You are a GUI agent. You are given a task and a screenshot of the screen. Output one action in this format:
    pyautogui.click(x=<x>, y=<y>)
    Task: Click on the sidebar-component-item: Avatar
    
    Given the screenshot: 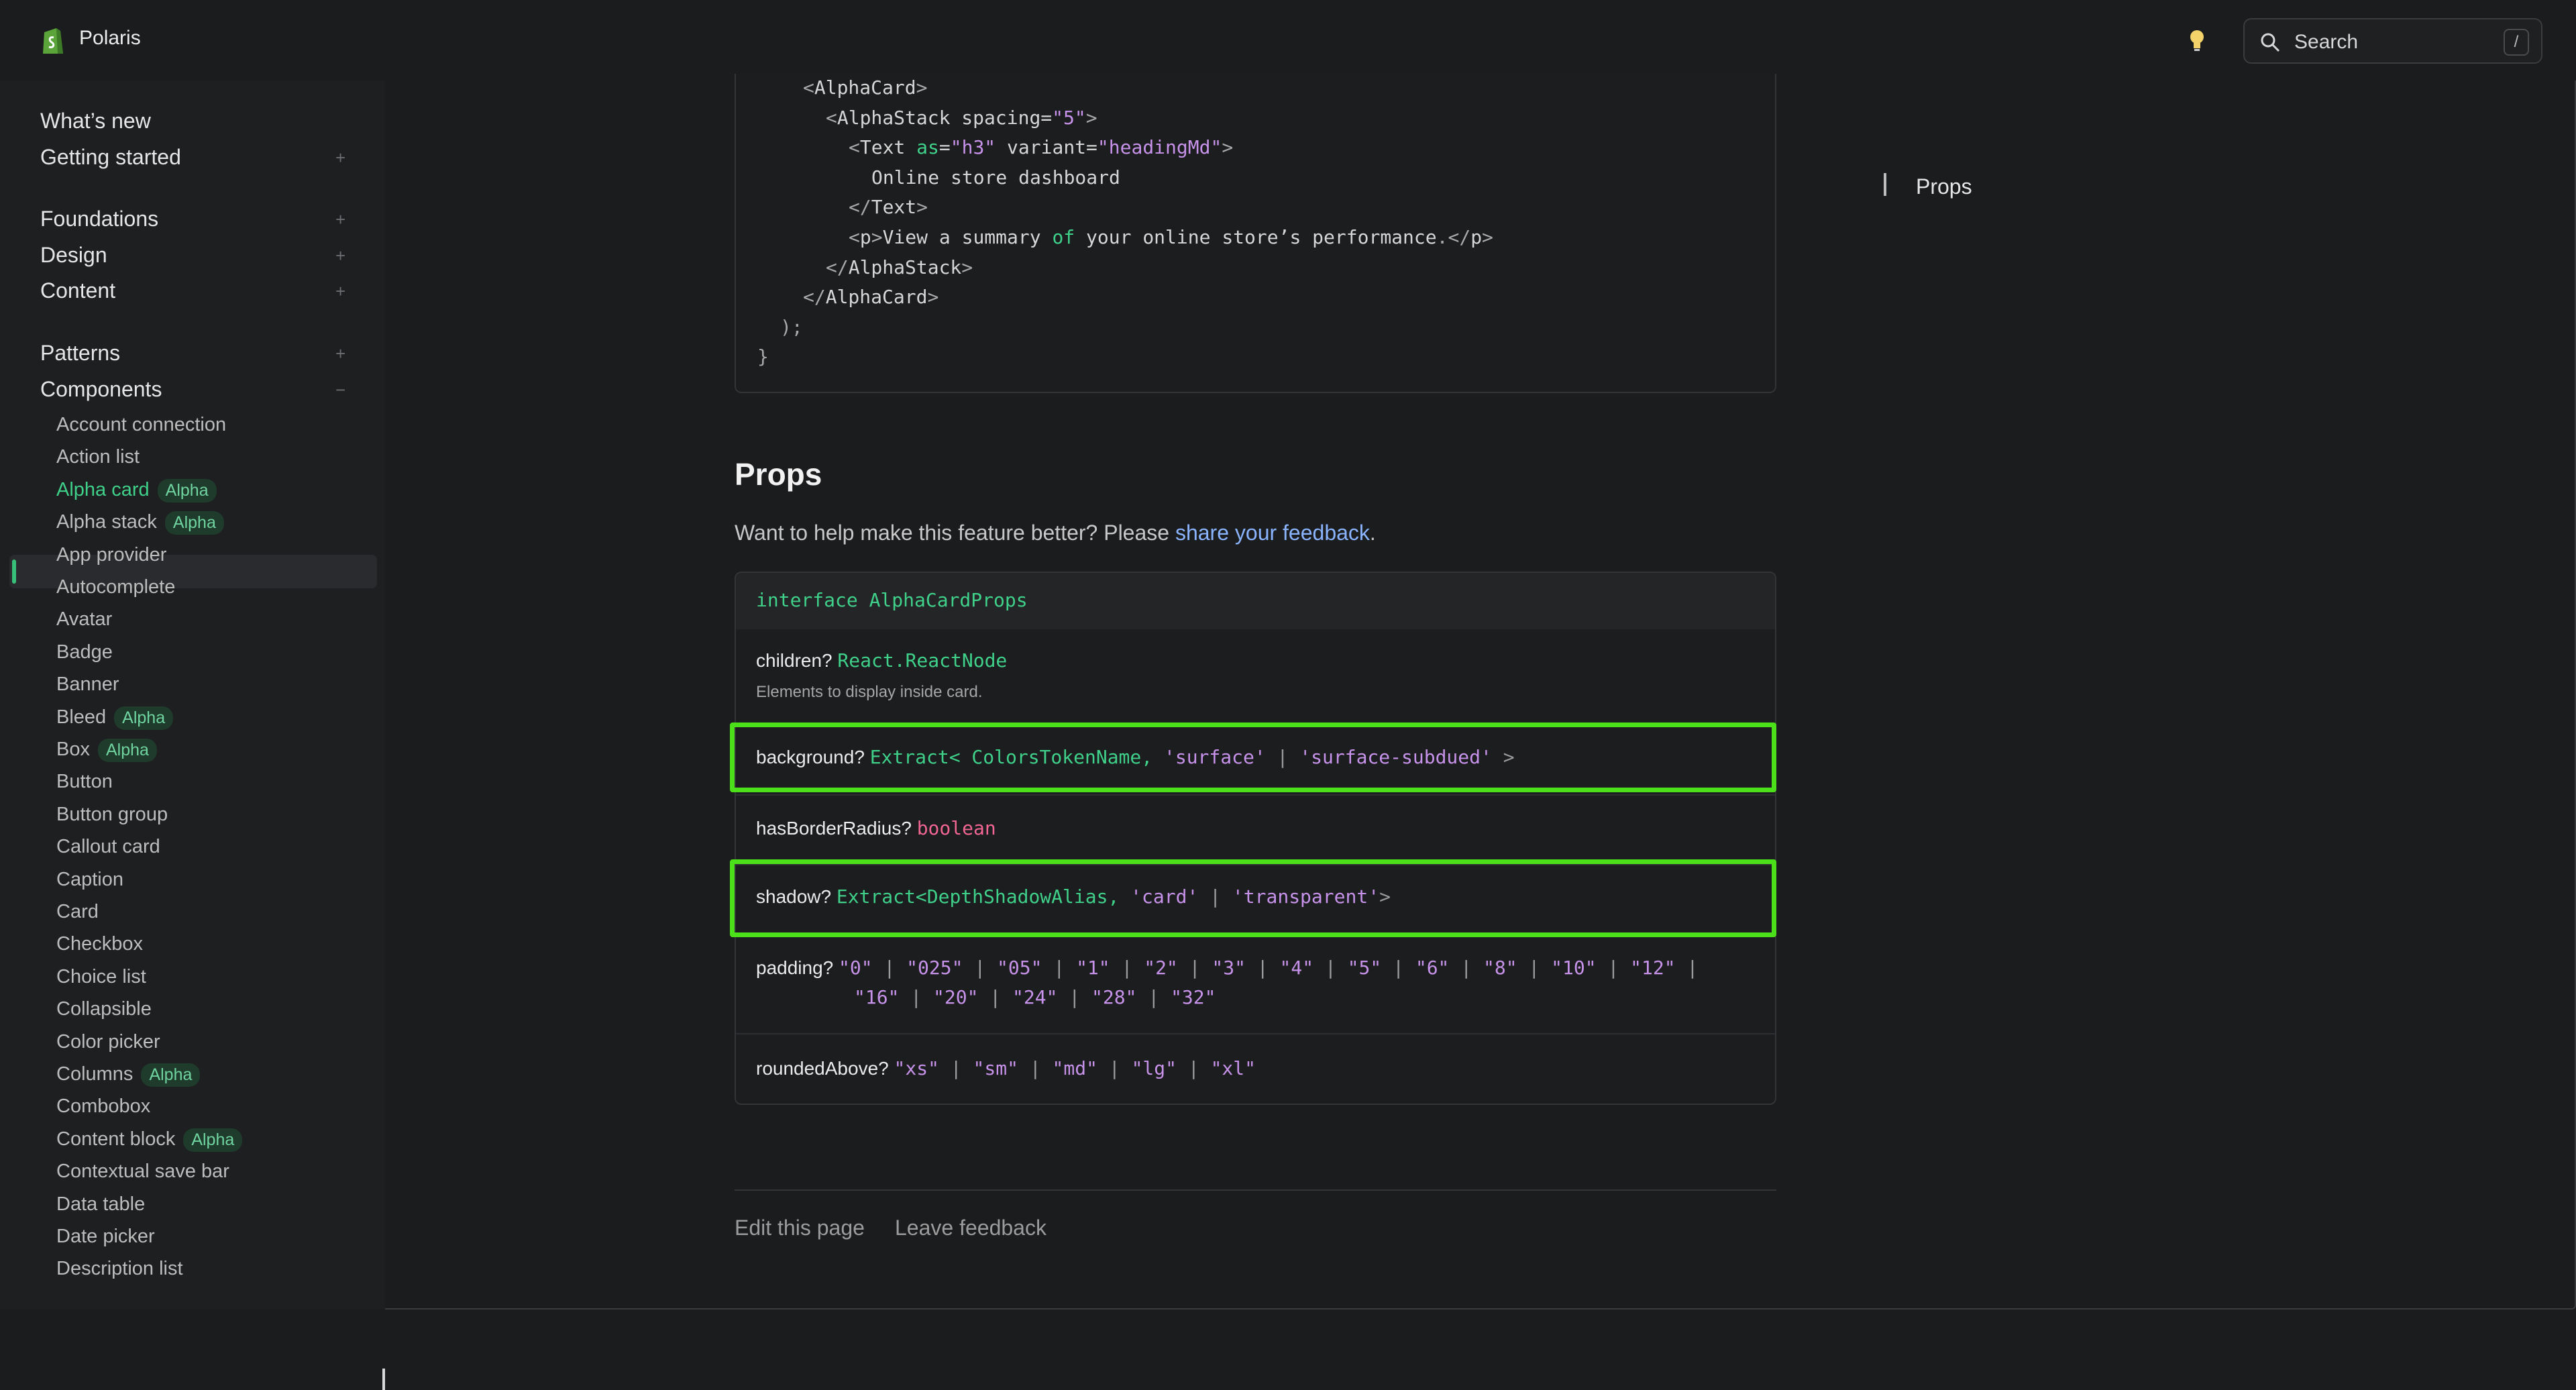 What is the action you would take?
    pyautogui.click(x=84, y=619)
    